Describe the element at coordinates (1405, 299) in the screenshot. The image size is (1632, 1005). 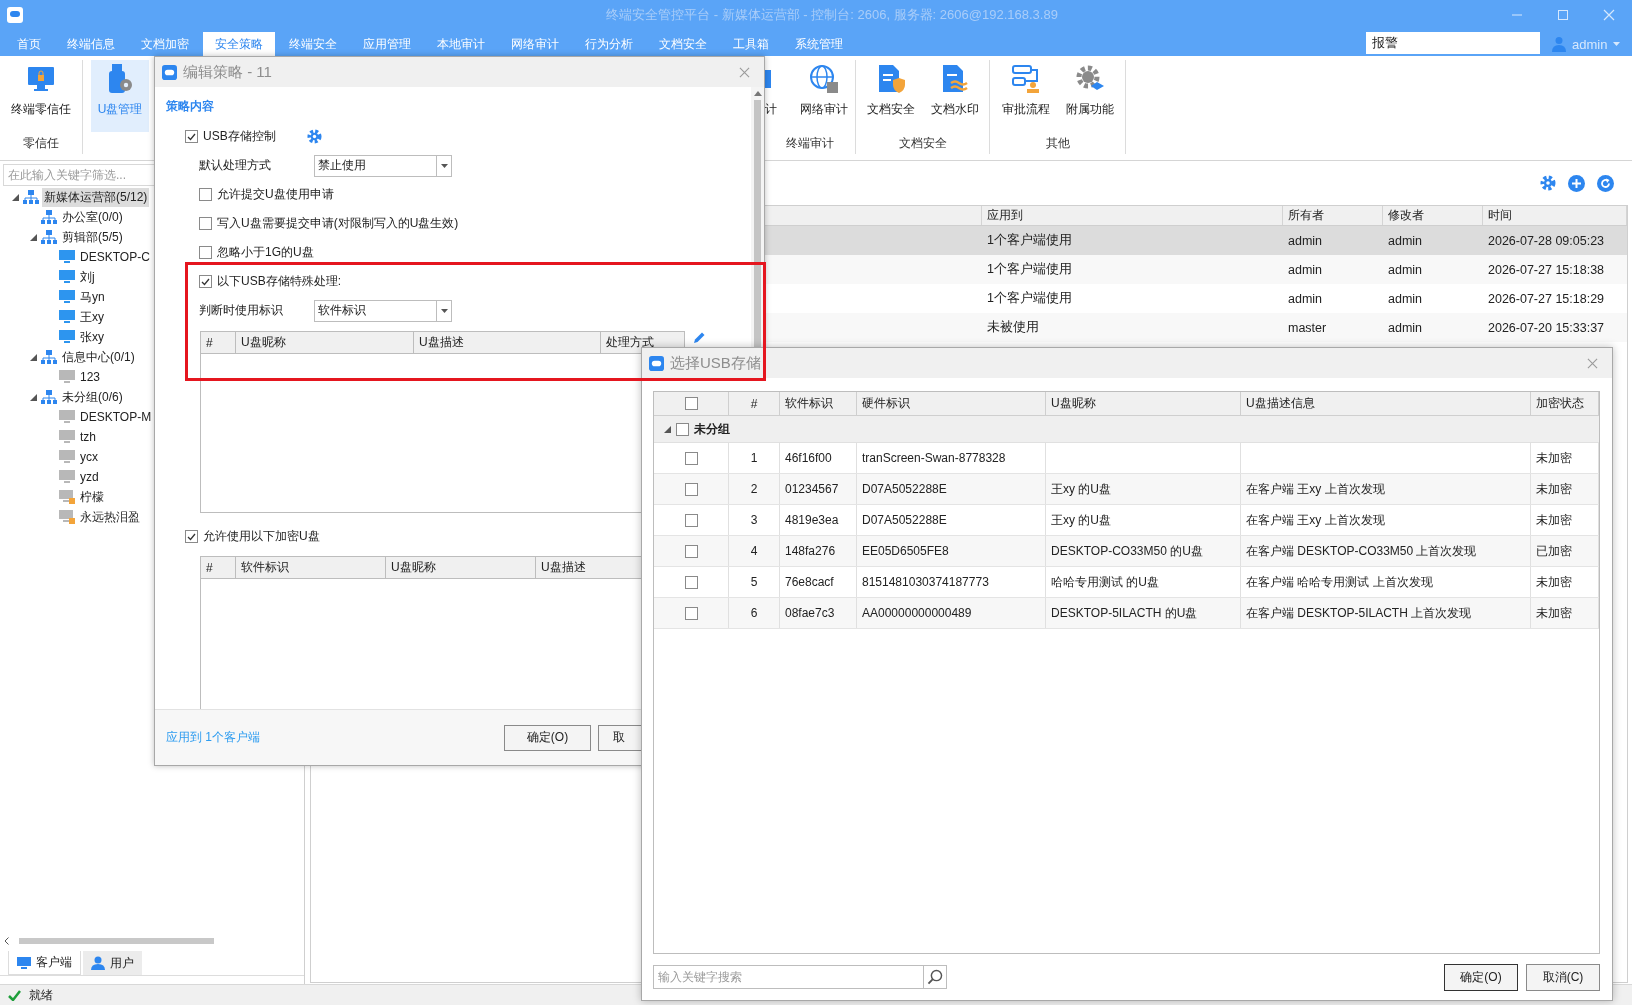
I see `table-cell-text: admin` at that location.